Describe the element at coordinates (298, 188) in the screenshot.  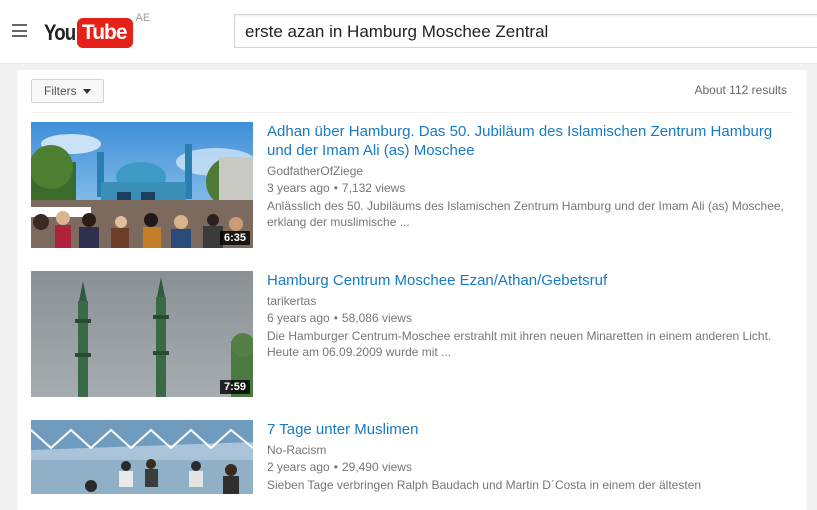
I see `upload-age: 3 years ago` at that location.